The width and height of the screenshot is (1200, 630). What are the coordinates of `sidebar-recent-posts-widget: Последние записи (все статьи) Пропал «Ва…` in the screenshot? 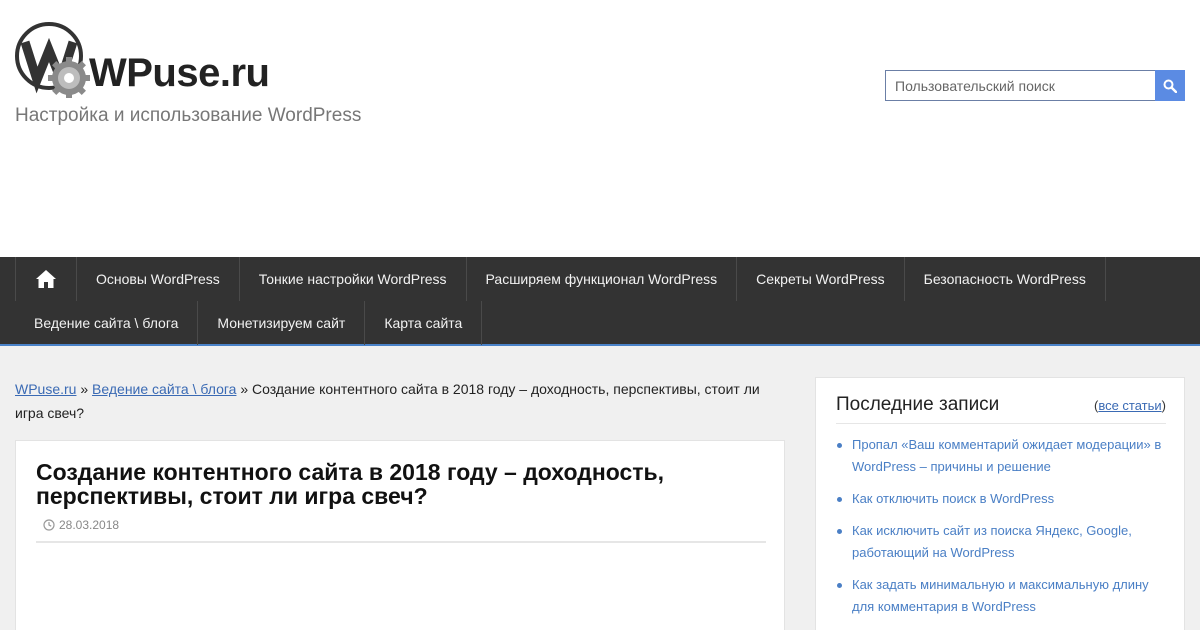 It's located at (1000, 503).